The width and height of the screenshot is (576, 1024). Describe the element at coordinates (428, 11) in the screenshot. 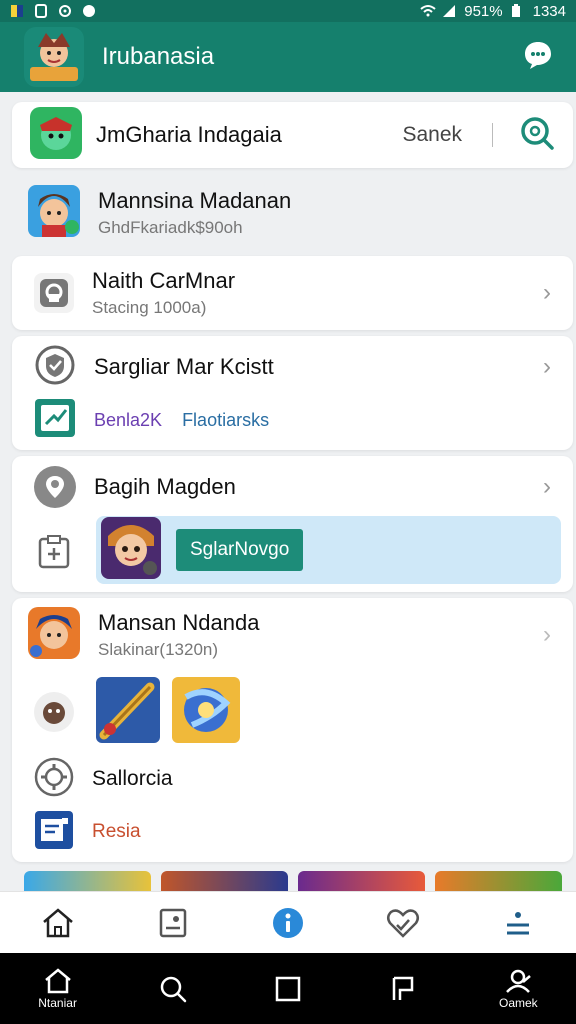

I see `wifi-icon` at that location.